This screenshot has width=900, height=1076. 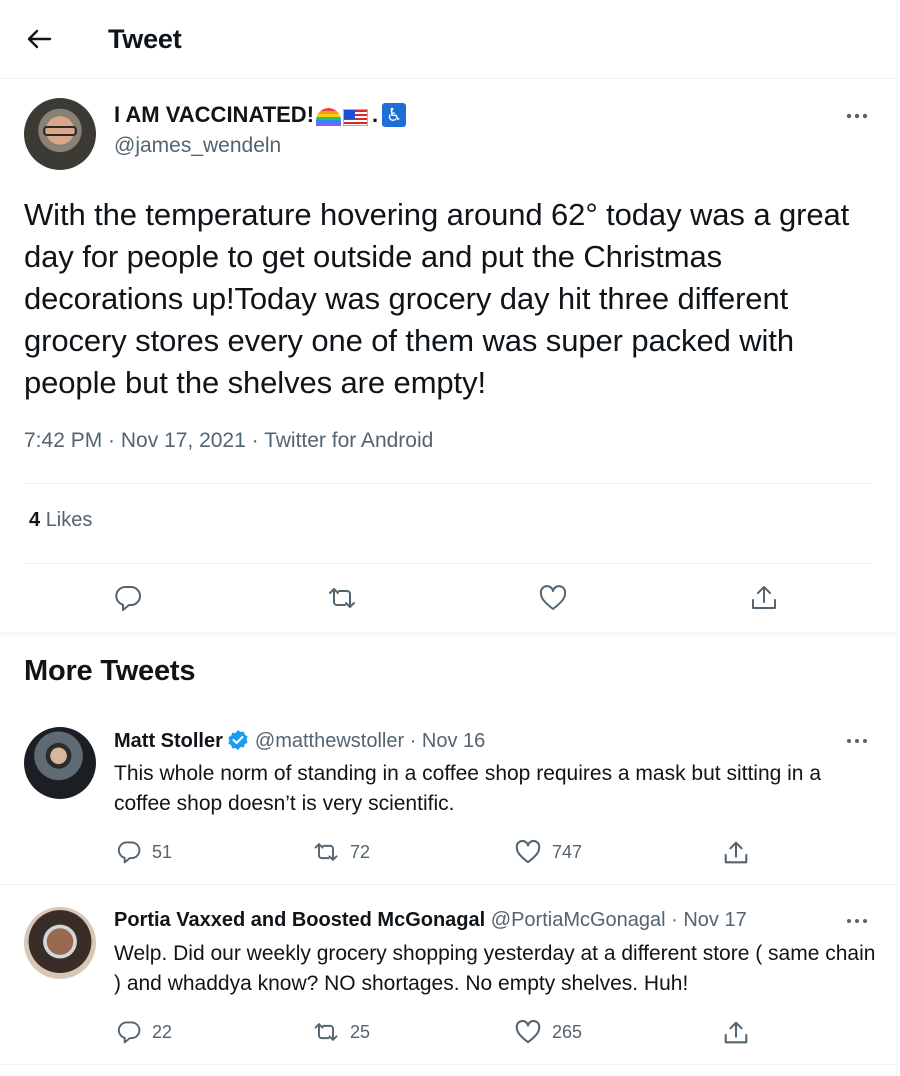 What do you see at coordinates (567, 851) in the screenshot?
I see `like-count: 747` at bounding box center [567, 851].